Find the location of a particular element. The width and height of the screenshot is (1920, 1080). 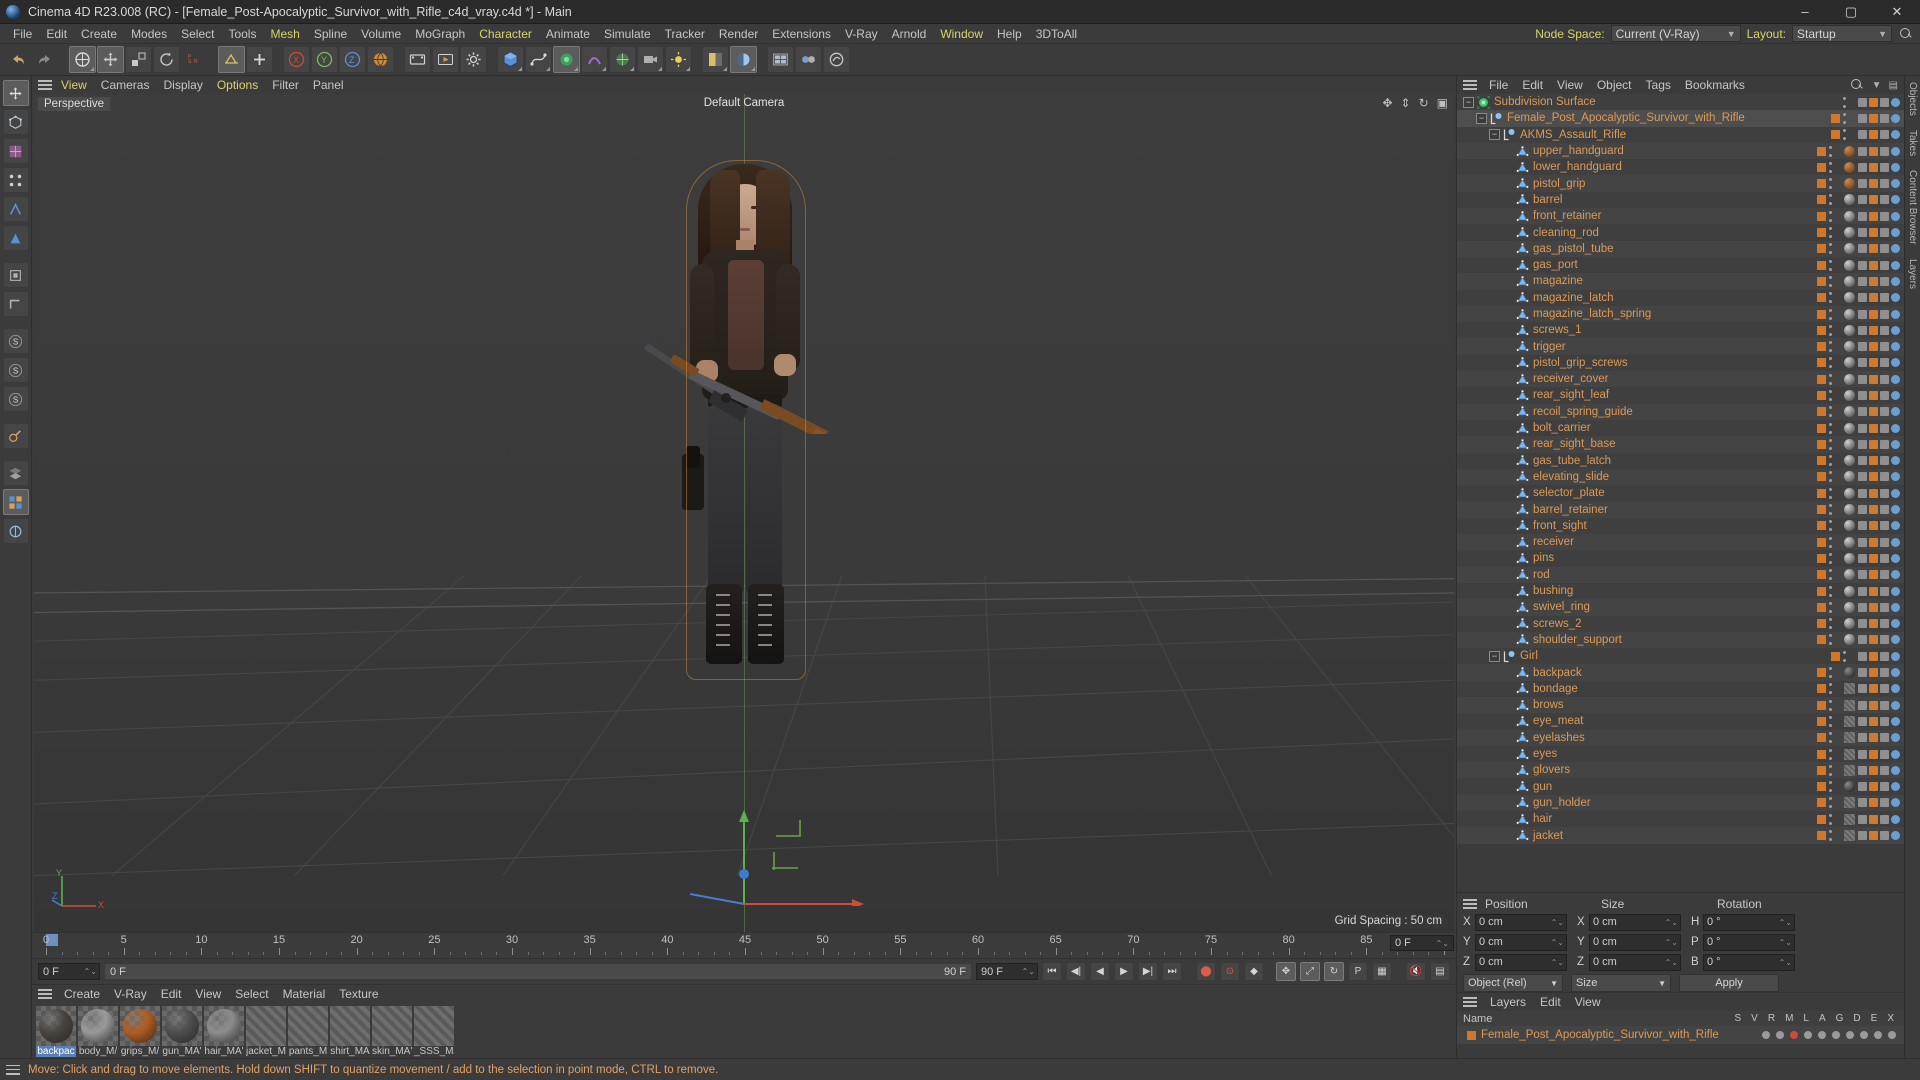

material-item: pants_M is located at coordinates (308, 1031).